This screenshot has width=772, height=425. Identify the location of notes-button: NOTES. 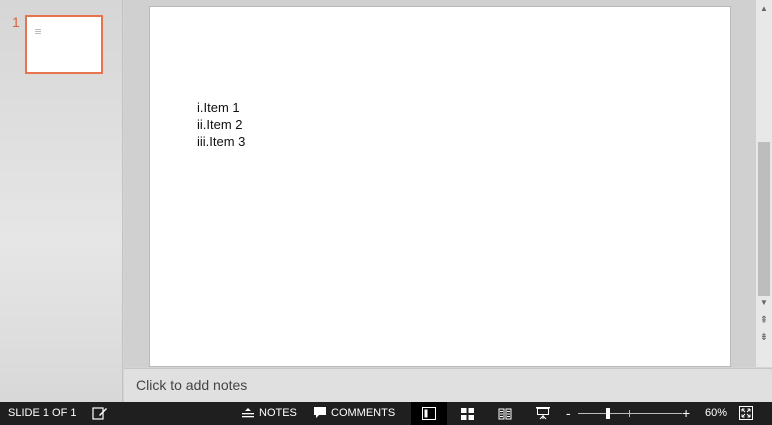
(269, 413).